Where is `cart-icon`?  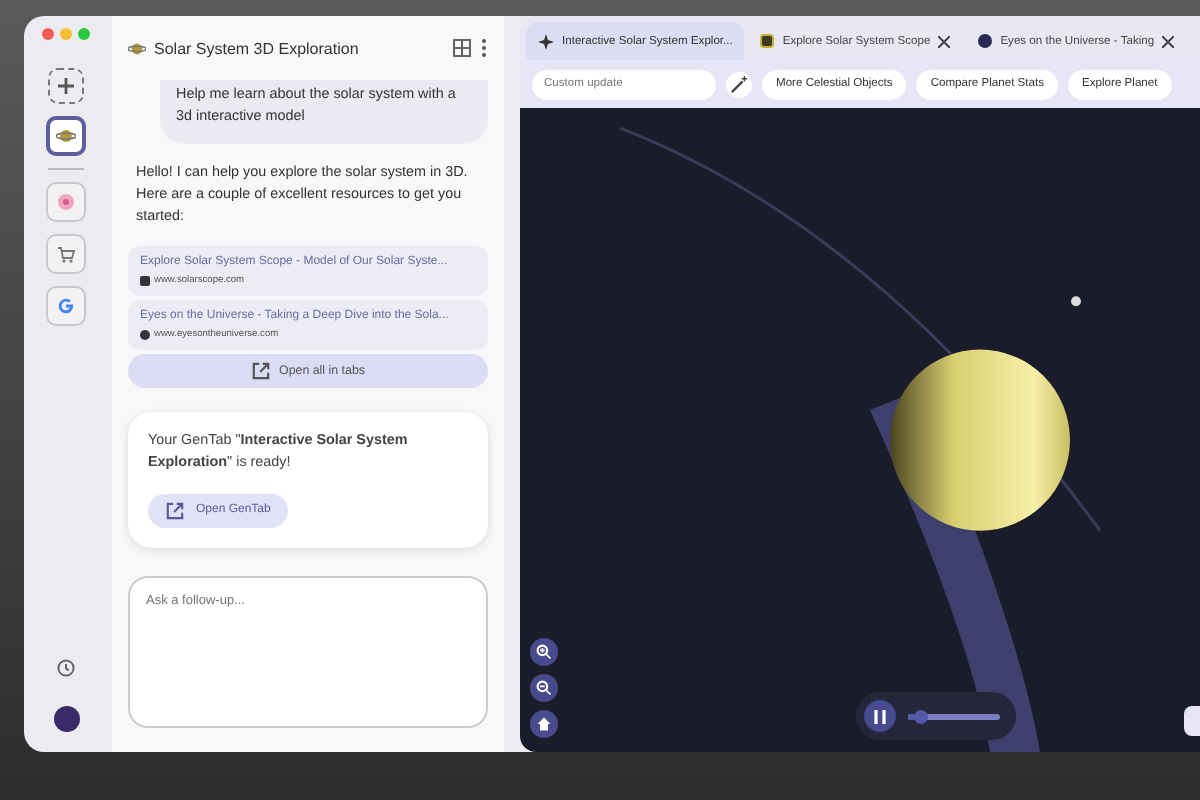 cart-icon is located at coordinates (66, 254).